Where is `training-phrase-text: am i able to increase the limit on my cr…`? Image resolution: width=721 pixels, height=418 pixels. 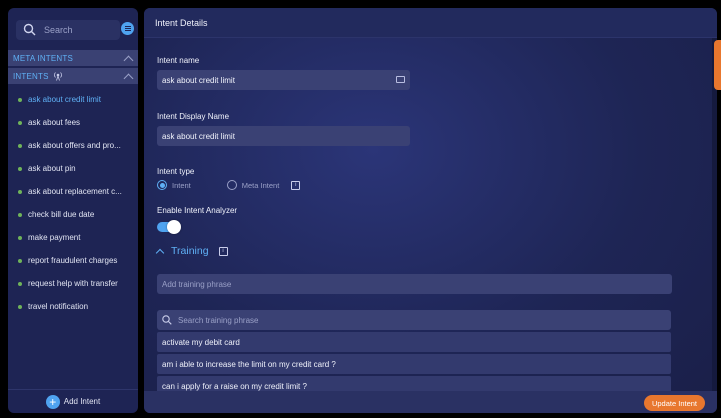 training-phrase-text: am i able to increase the limit on my cr… is located at coordinates (249, 364).